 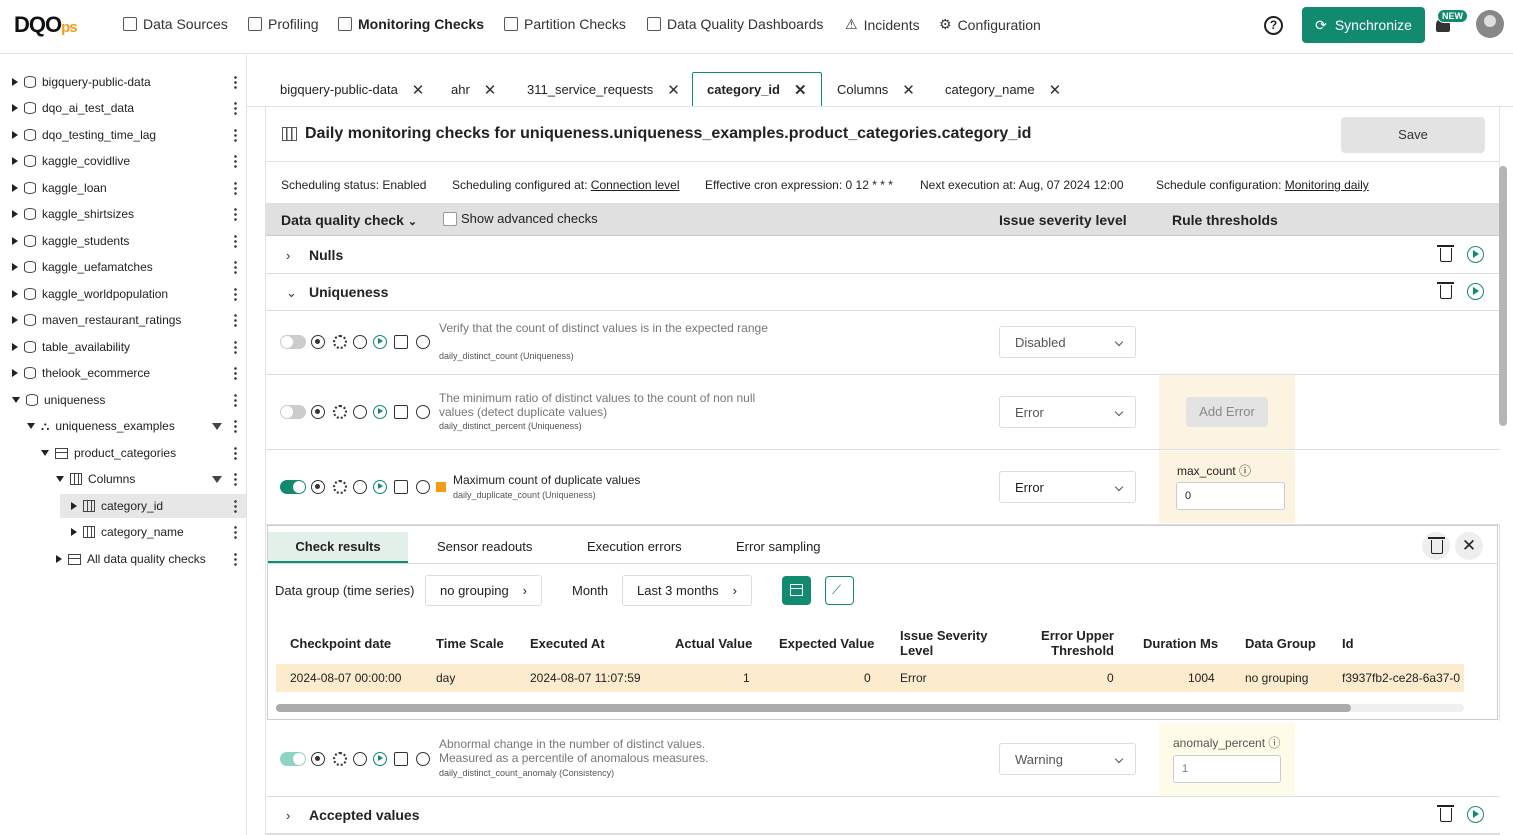 I want to click on month-select: Last 3 months ›, so click(x=687, y=590).